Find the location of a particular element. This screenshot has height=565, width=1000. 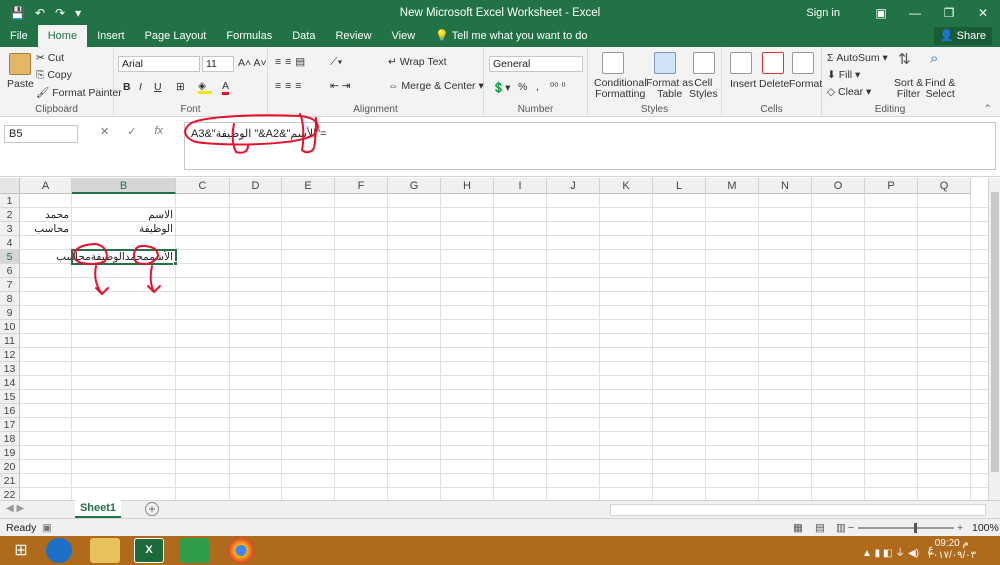

fill-handle is located at coordinates (175, 263).